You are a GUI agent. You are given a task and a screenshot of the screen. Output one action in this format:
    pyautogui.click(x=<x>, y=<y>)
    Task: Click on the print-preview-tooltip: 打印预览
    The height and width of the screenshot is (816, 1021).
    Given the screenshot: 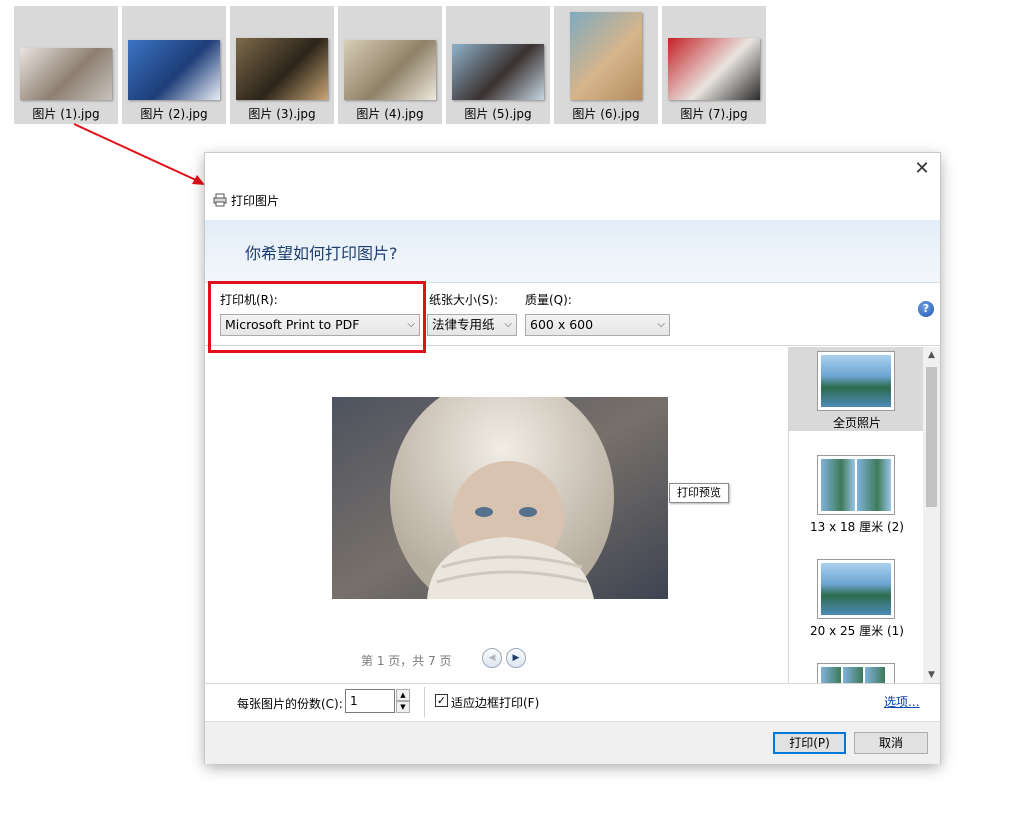 What is the action you would take?
    pyautogui.click(x=699, y=493)
    